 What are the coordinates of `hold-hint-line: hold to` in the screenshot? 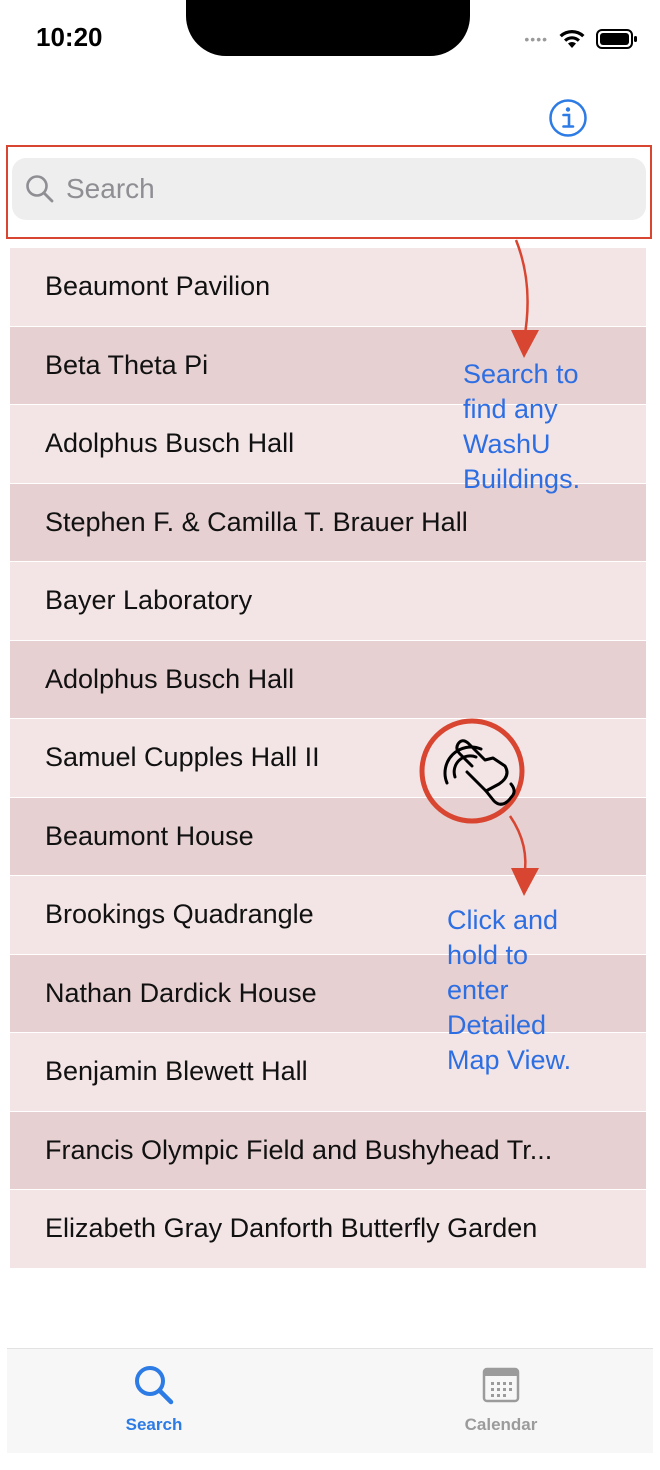 It's located at (488, 955).